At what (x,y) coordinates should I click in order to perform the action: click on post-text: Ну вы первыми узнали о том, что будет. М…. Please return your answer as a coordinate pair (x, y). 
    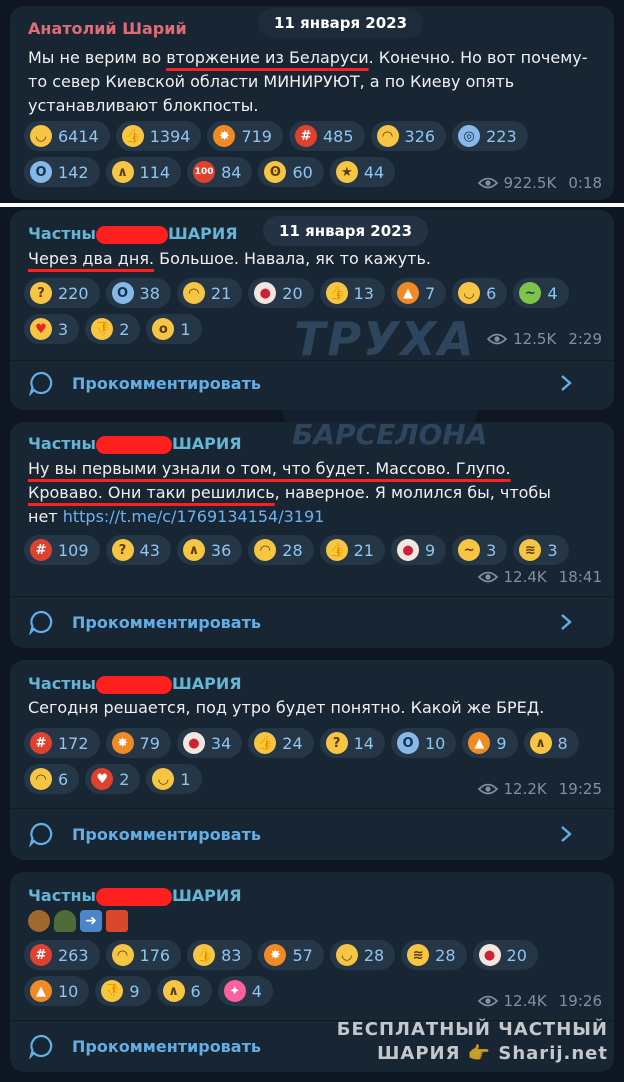
    Looking at the image, I should click on (289, 492).